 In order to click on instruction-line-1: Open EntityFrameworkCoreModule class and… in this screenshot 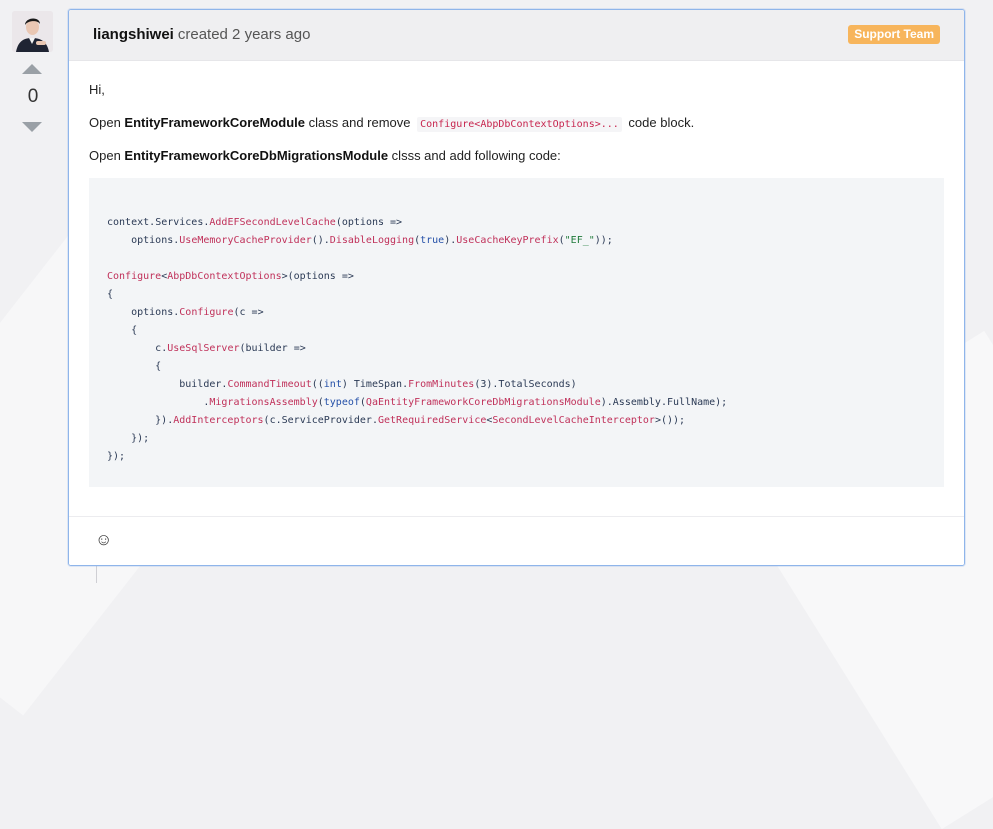, I will do `click(392, 123)`.